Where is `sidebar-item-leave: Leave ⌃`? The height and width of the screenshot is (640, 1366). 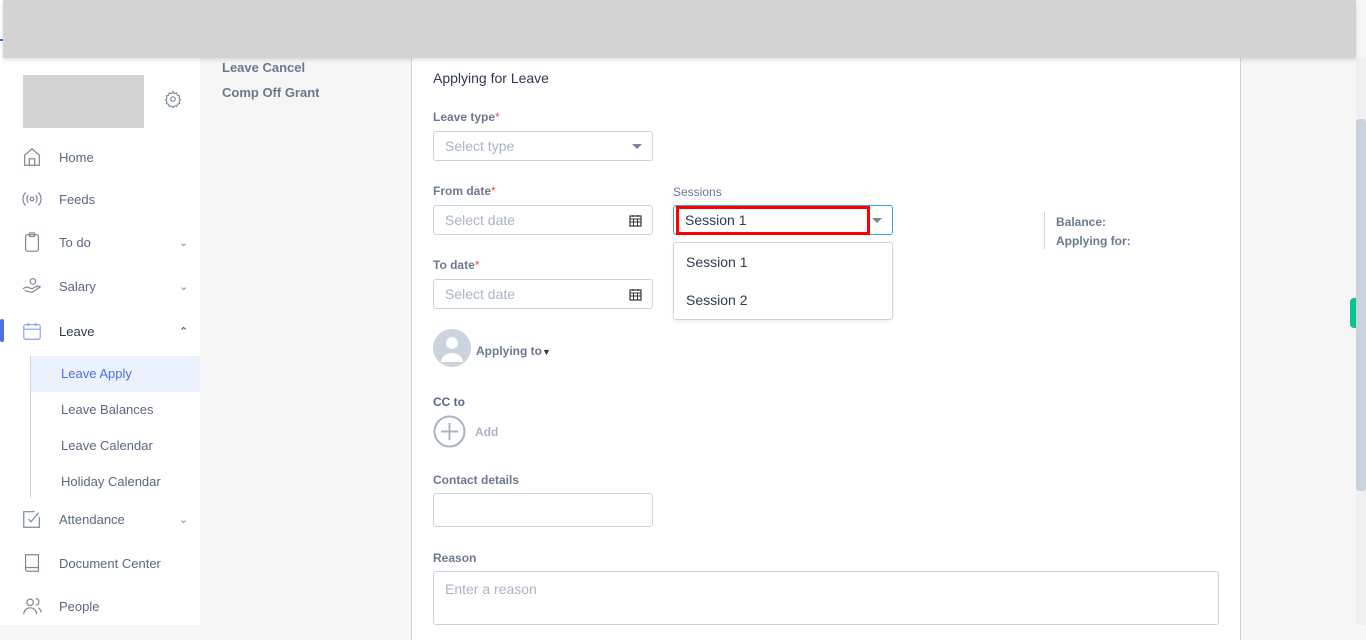 sidebar-item-leave: Leave ⌃ is located at coordinates (100, 331).